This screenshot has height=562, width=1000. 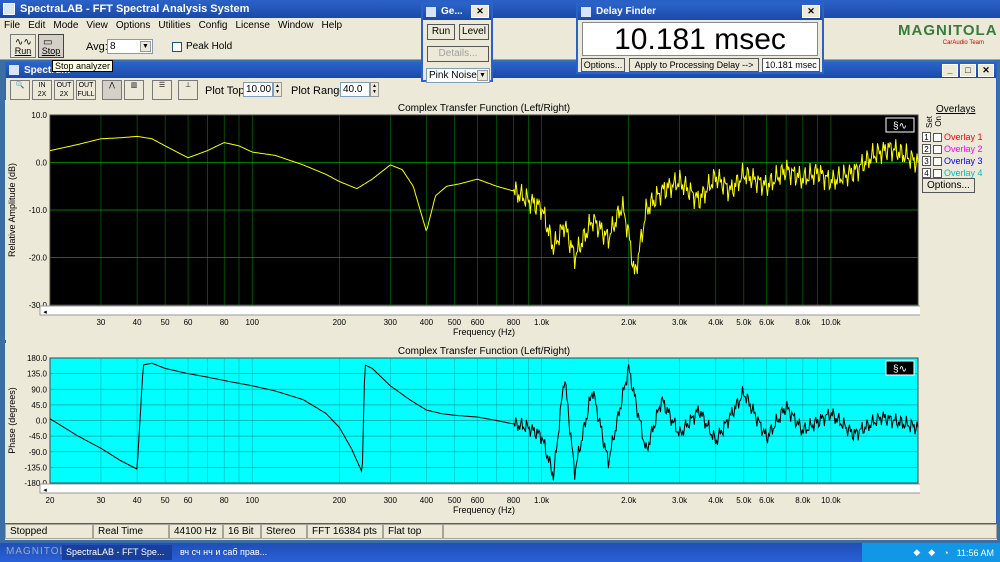 What do you see at coordinates (474, 32) in the screenshot?
I see `generator-level-button: Level` at bounding box center [474, 32].